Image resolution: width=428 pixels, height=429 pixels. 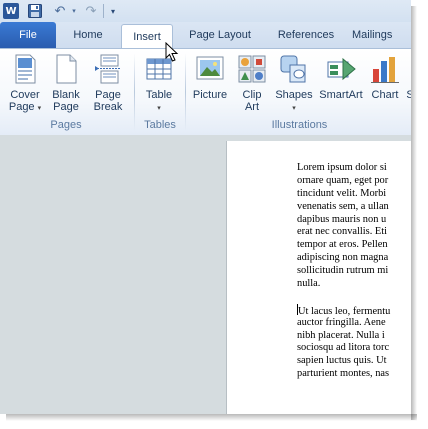 What do you see at coordinates (74, 11) in the screenshot?
I see `undo-dropdown-icon: ▾` at bounding box center [74, 11].